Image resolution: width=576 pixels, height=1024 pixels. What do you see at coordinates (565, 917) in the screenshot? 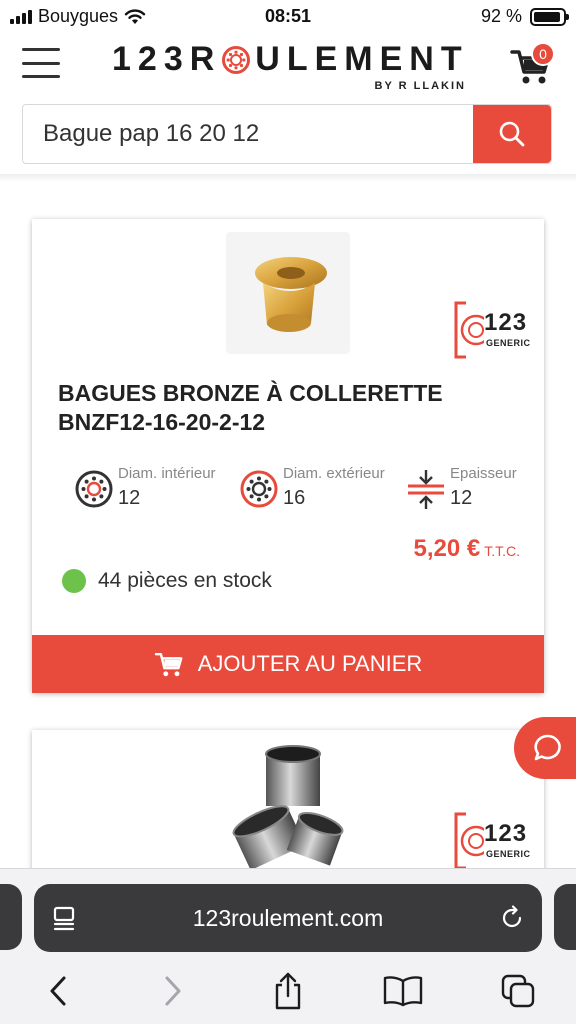
I see `next-tab-edge` at bounding box center [565, 917].